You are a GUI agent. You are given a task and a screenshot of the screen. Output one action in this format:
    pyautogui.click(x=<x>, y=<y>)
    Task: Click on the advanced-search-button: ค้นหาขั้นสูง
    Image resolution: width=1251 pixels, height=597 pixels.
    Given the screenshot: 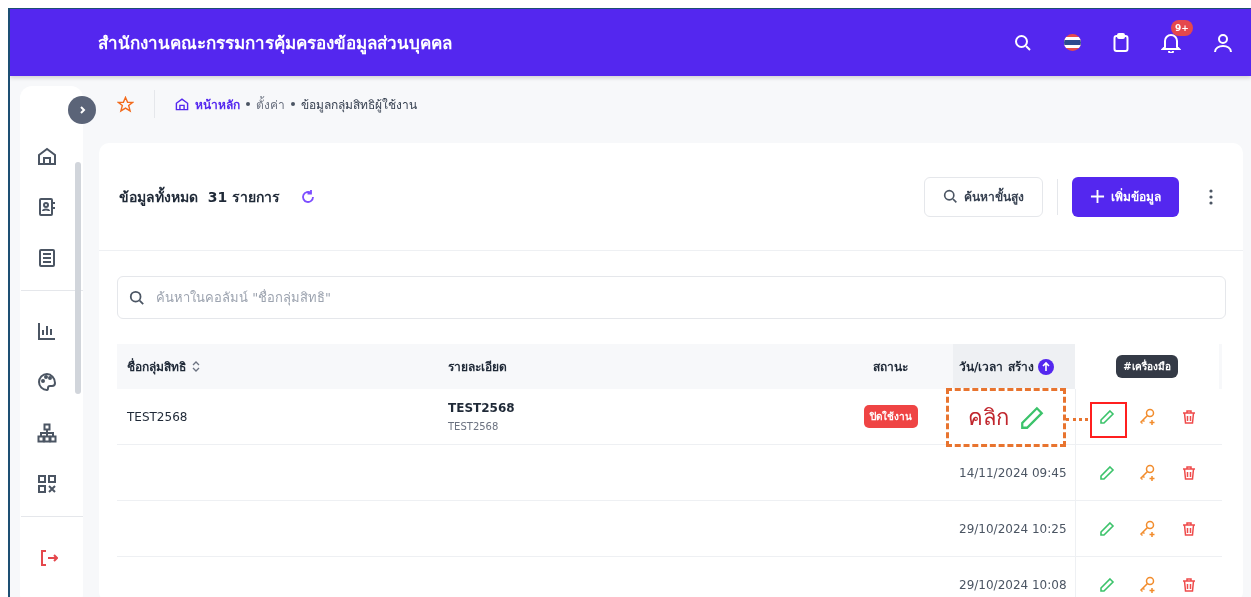 What is the action you would take?
    pyautogui.click(x=983, y=196)
    